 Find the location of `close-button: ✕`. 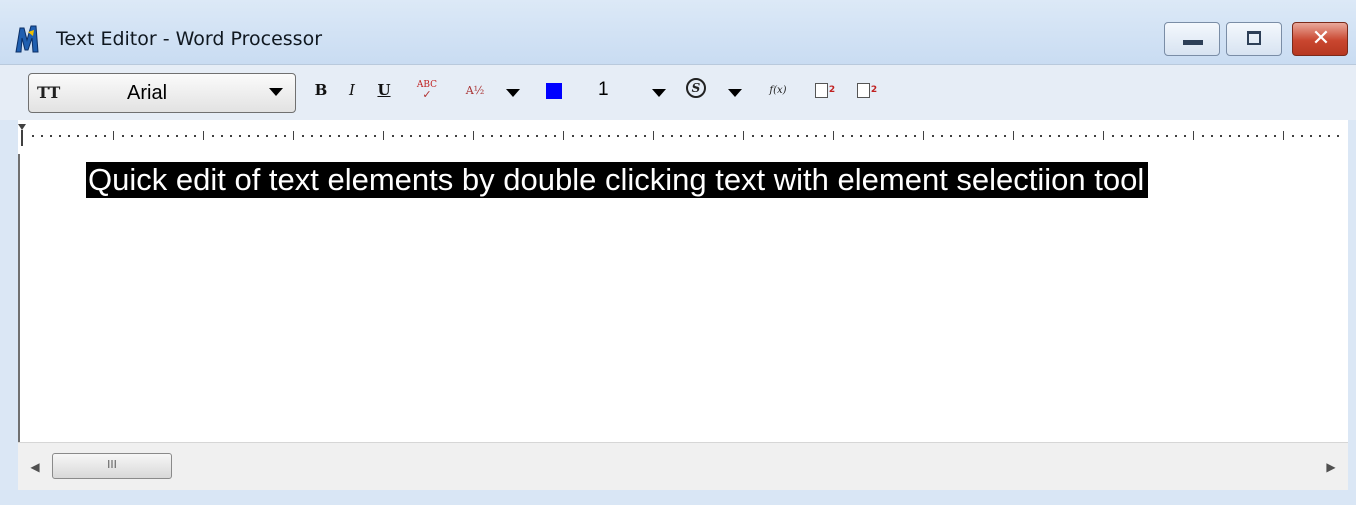

close-button: ✕ is located at coordinates (1320, 39).